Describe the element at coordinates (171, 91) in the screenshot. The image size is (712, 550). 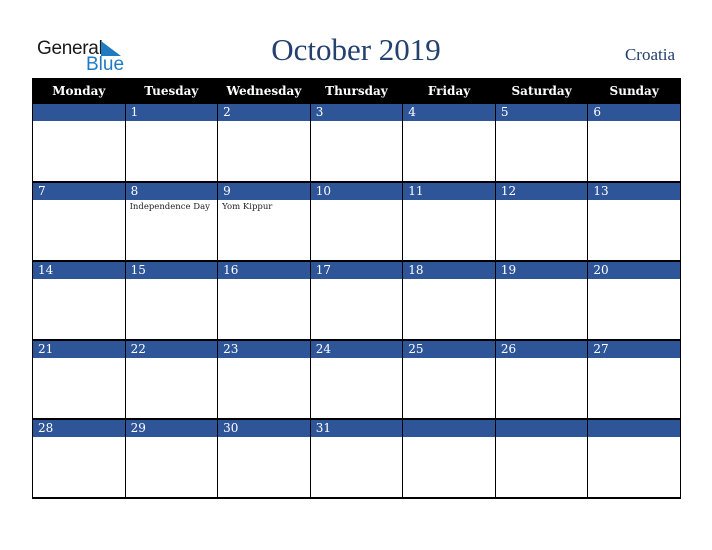
I see `weekday-tuesday: Tuesday` at that location.